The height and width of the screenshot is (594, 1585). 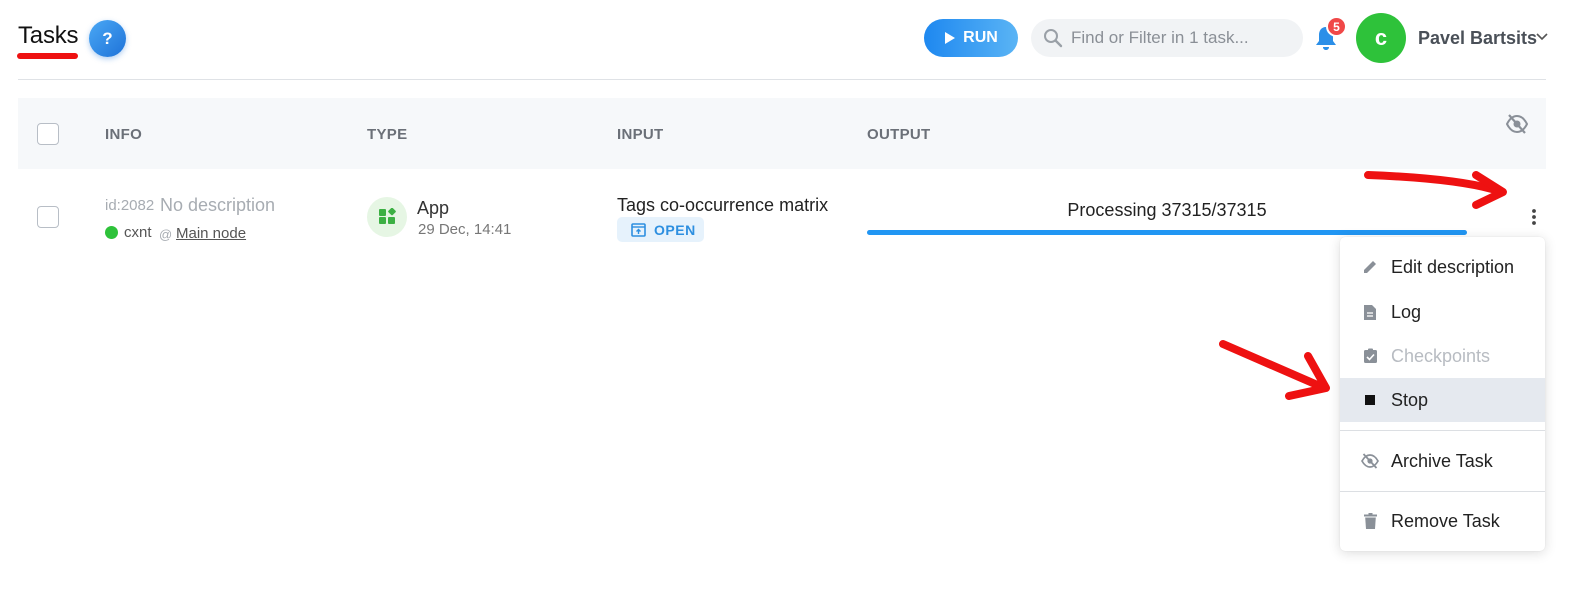 I want to click on workspace-name: cxnt, so click(x=138, y=232).